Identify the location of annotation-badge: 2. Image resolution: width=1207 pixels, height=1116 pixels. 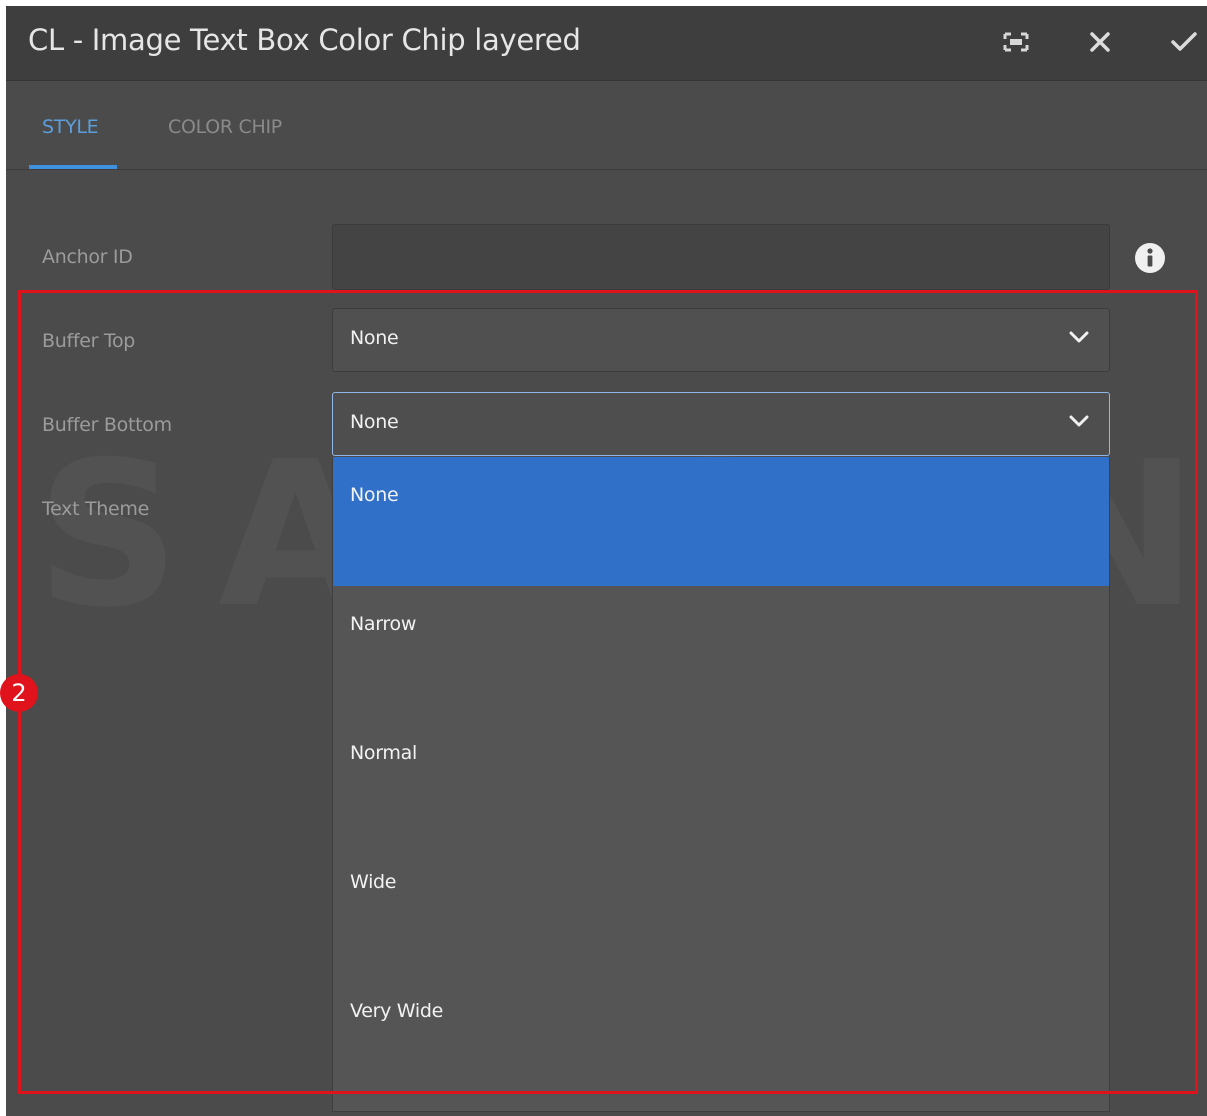
(19, 693).